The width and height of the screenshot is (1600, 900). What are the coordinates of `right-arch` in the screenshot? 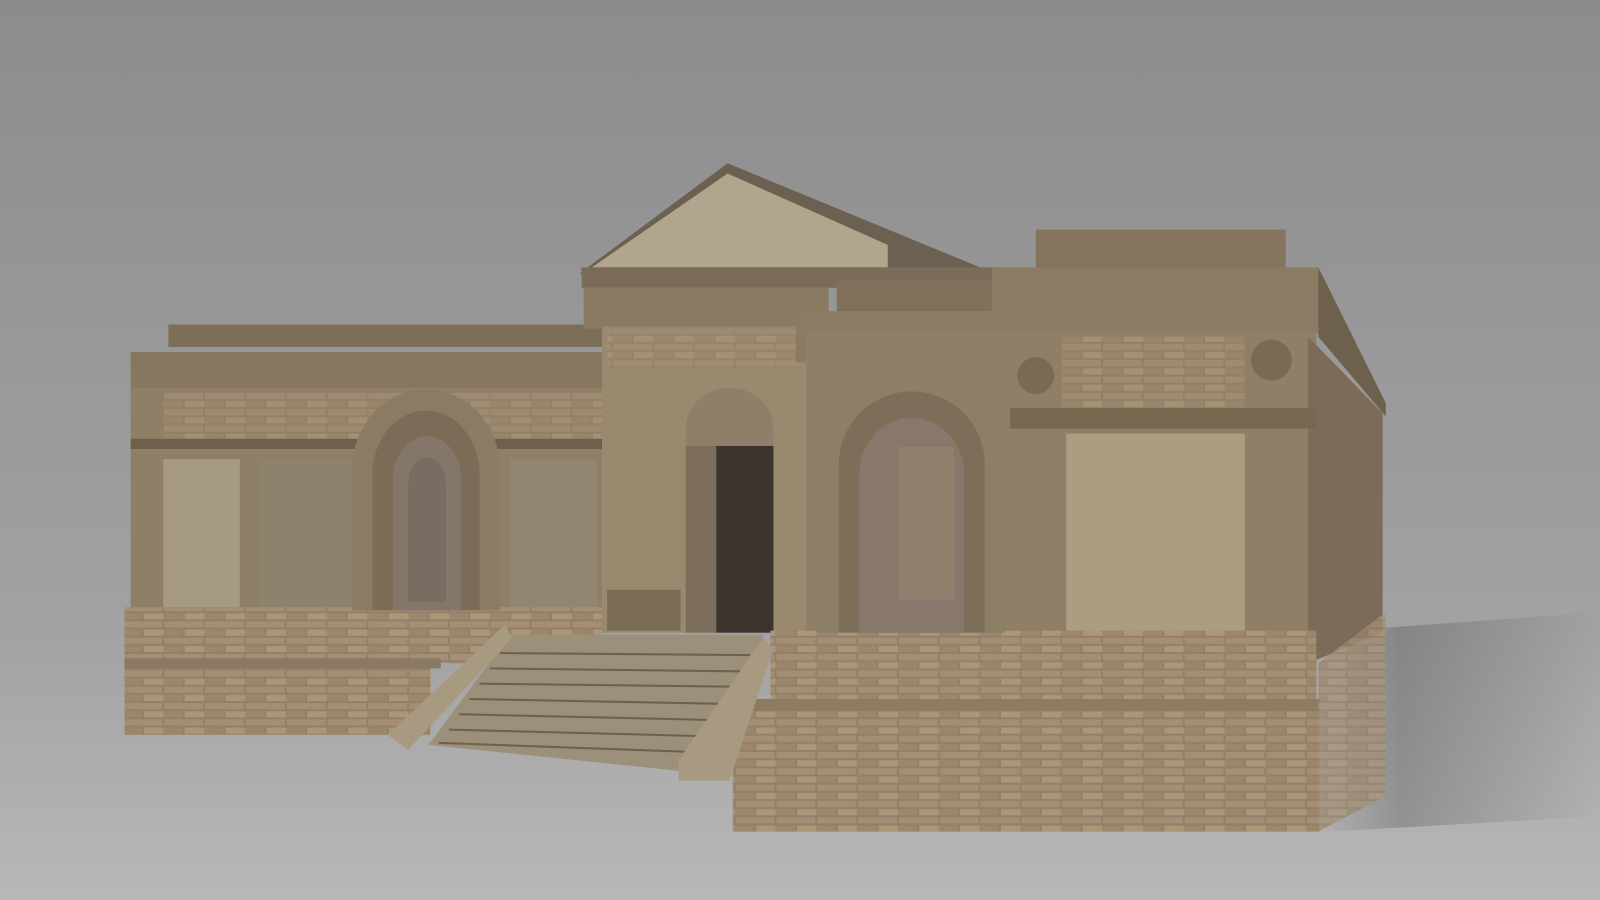 It's located at (911, 497).